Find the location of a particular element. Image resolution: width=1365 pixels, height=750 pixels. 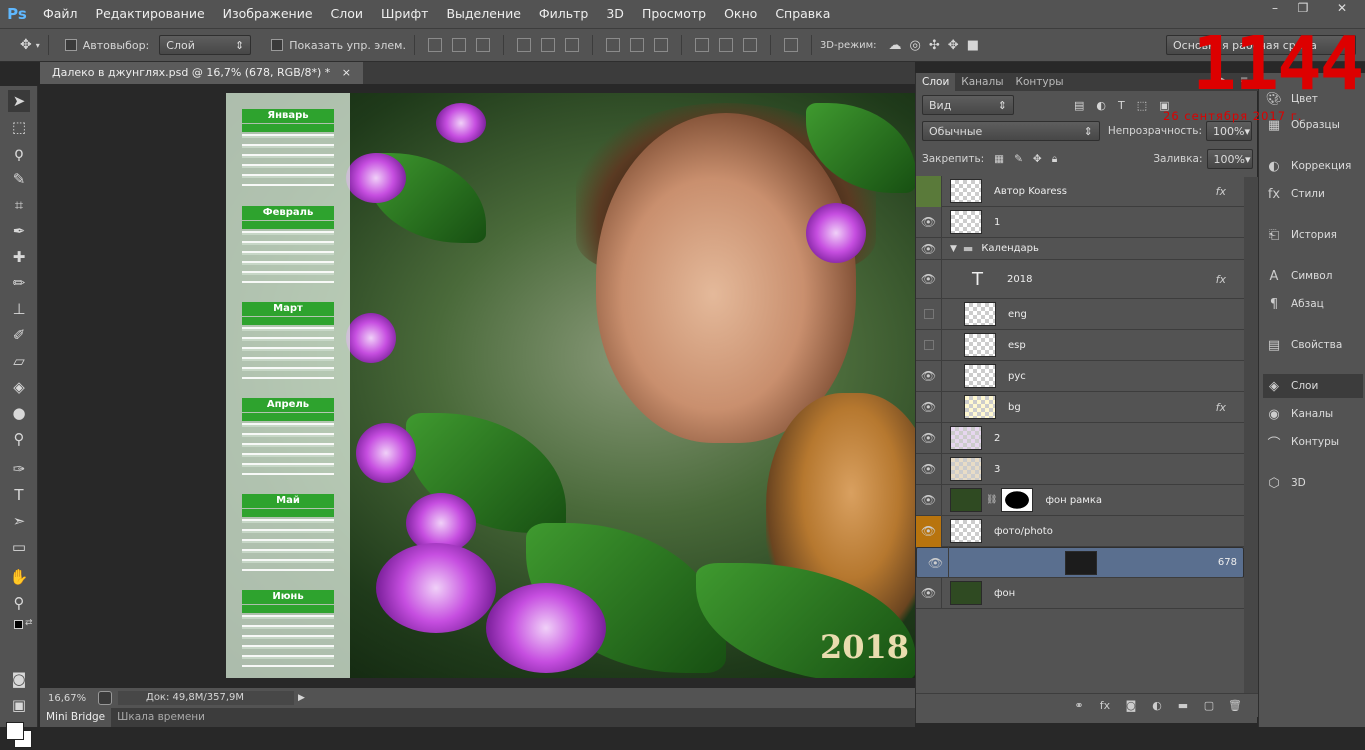

zoom-level: 16,67% is located at coordinates (70, 698).